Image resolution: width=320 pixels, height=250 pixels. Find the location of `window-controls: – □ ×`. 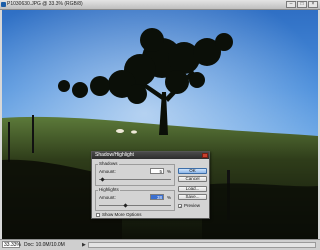

window-controls: – □ × is located at coordinates (302, 4).